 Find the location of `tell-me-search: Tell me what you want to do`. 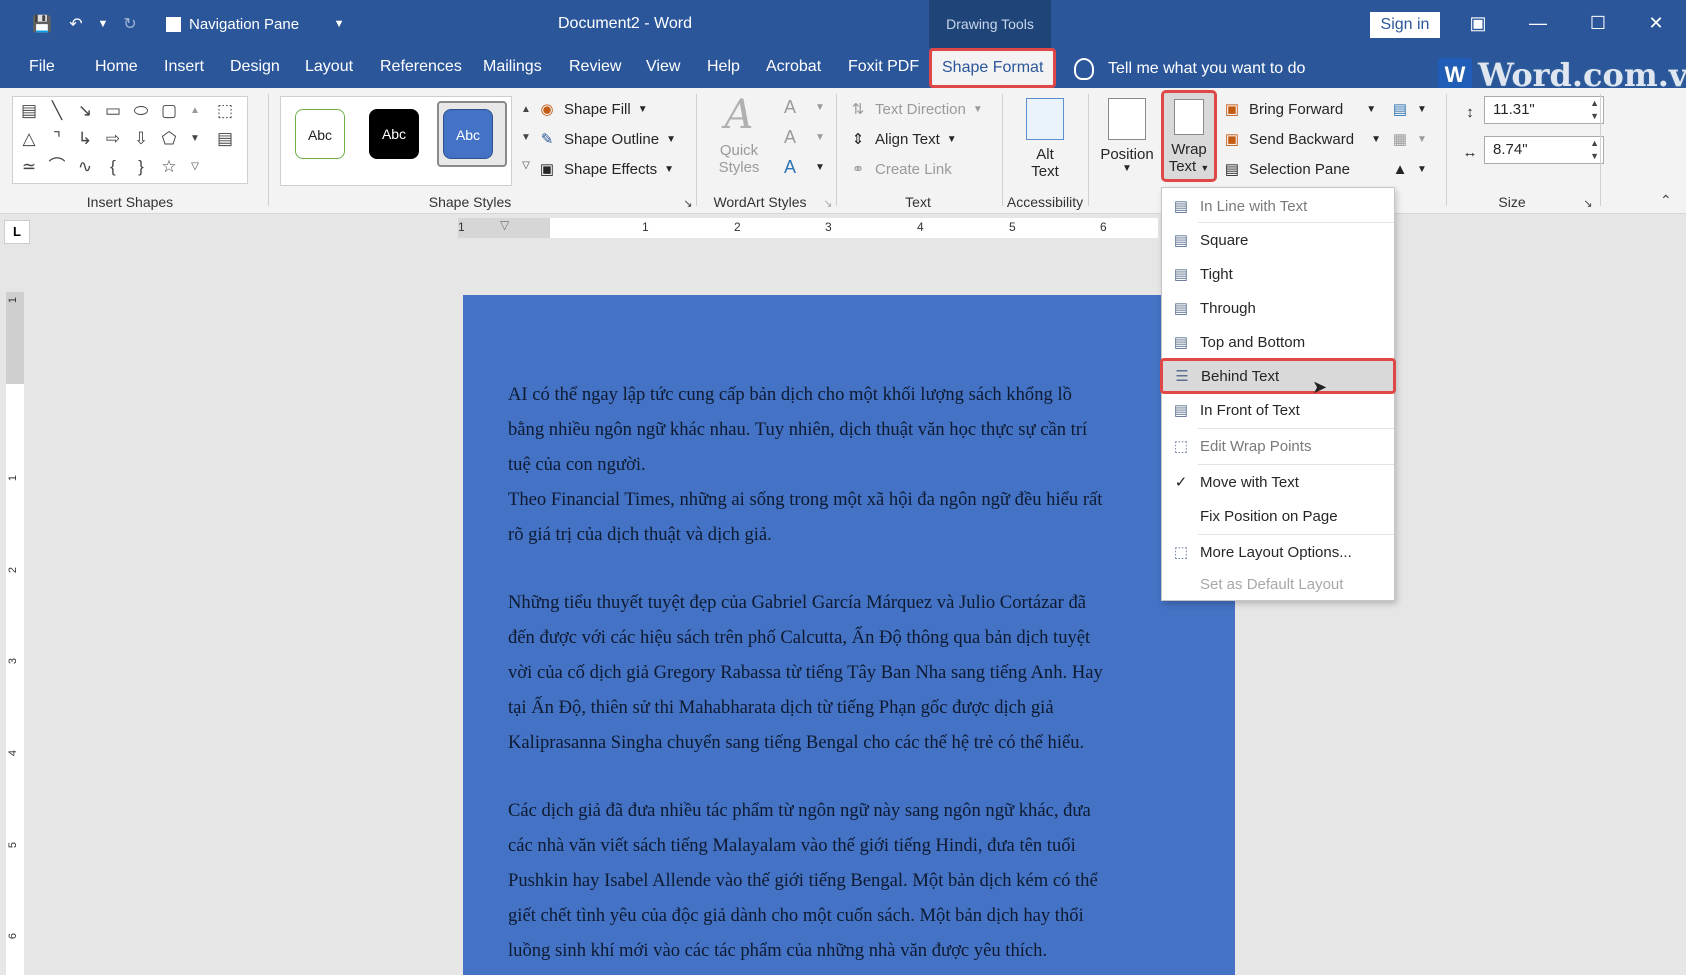

tell-me-search: Tell me what you want to do is located at coordinates (1189, 69).